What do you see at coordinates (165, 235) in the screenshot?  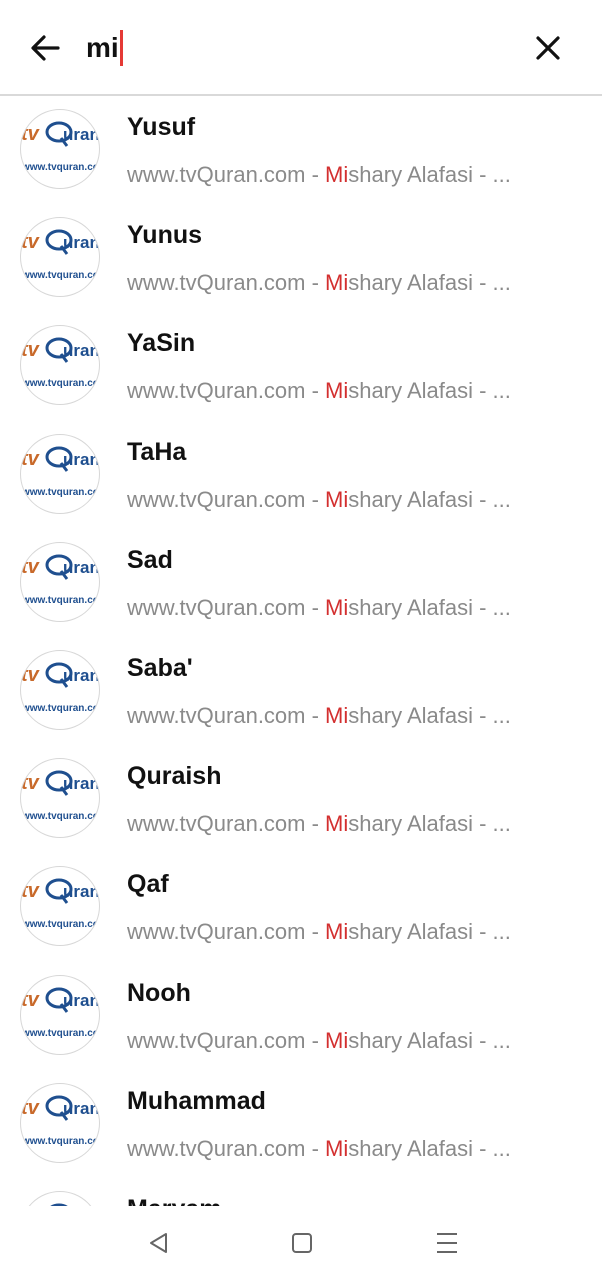 I see `result-title: Yunus` at bounding box center [165, 235].